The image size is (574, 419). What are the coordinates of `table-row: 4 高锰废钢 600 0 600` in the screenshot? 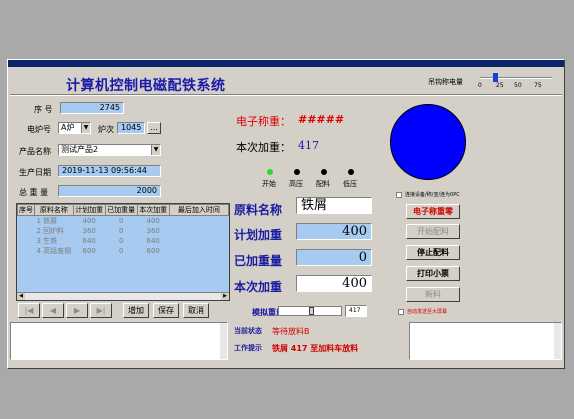 It's located at (123, 251).